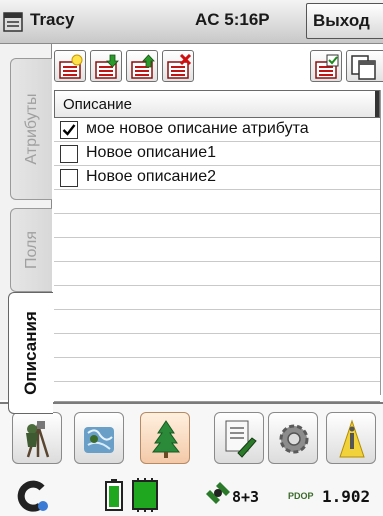  Describe the element at coordinates (217, 66) in the screenshot. I see `toolbar` at that location.